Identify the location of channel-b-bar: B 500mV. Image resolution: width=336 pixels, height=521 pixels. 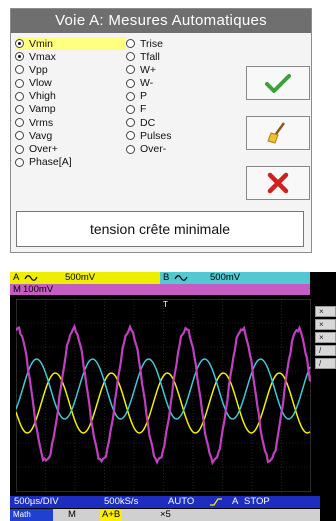
(235, 278).